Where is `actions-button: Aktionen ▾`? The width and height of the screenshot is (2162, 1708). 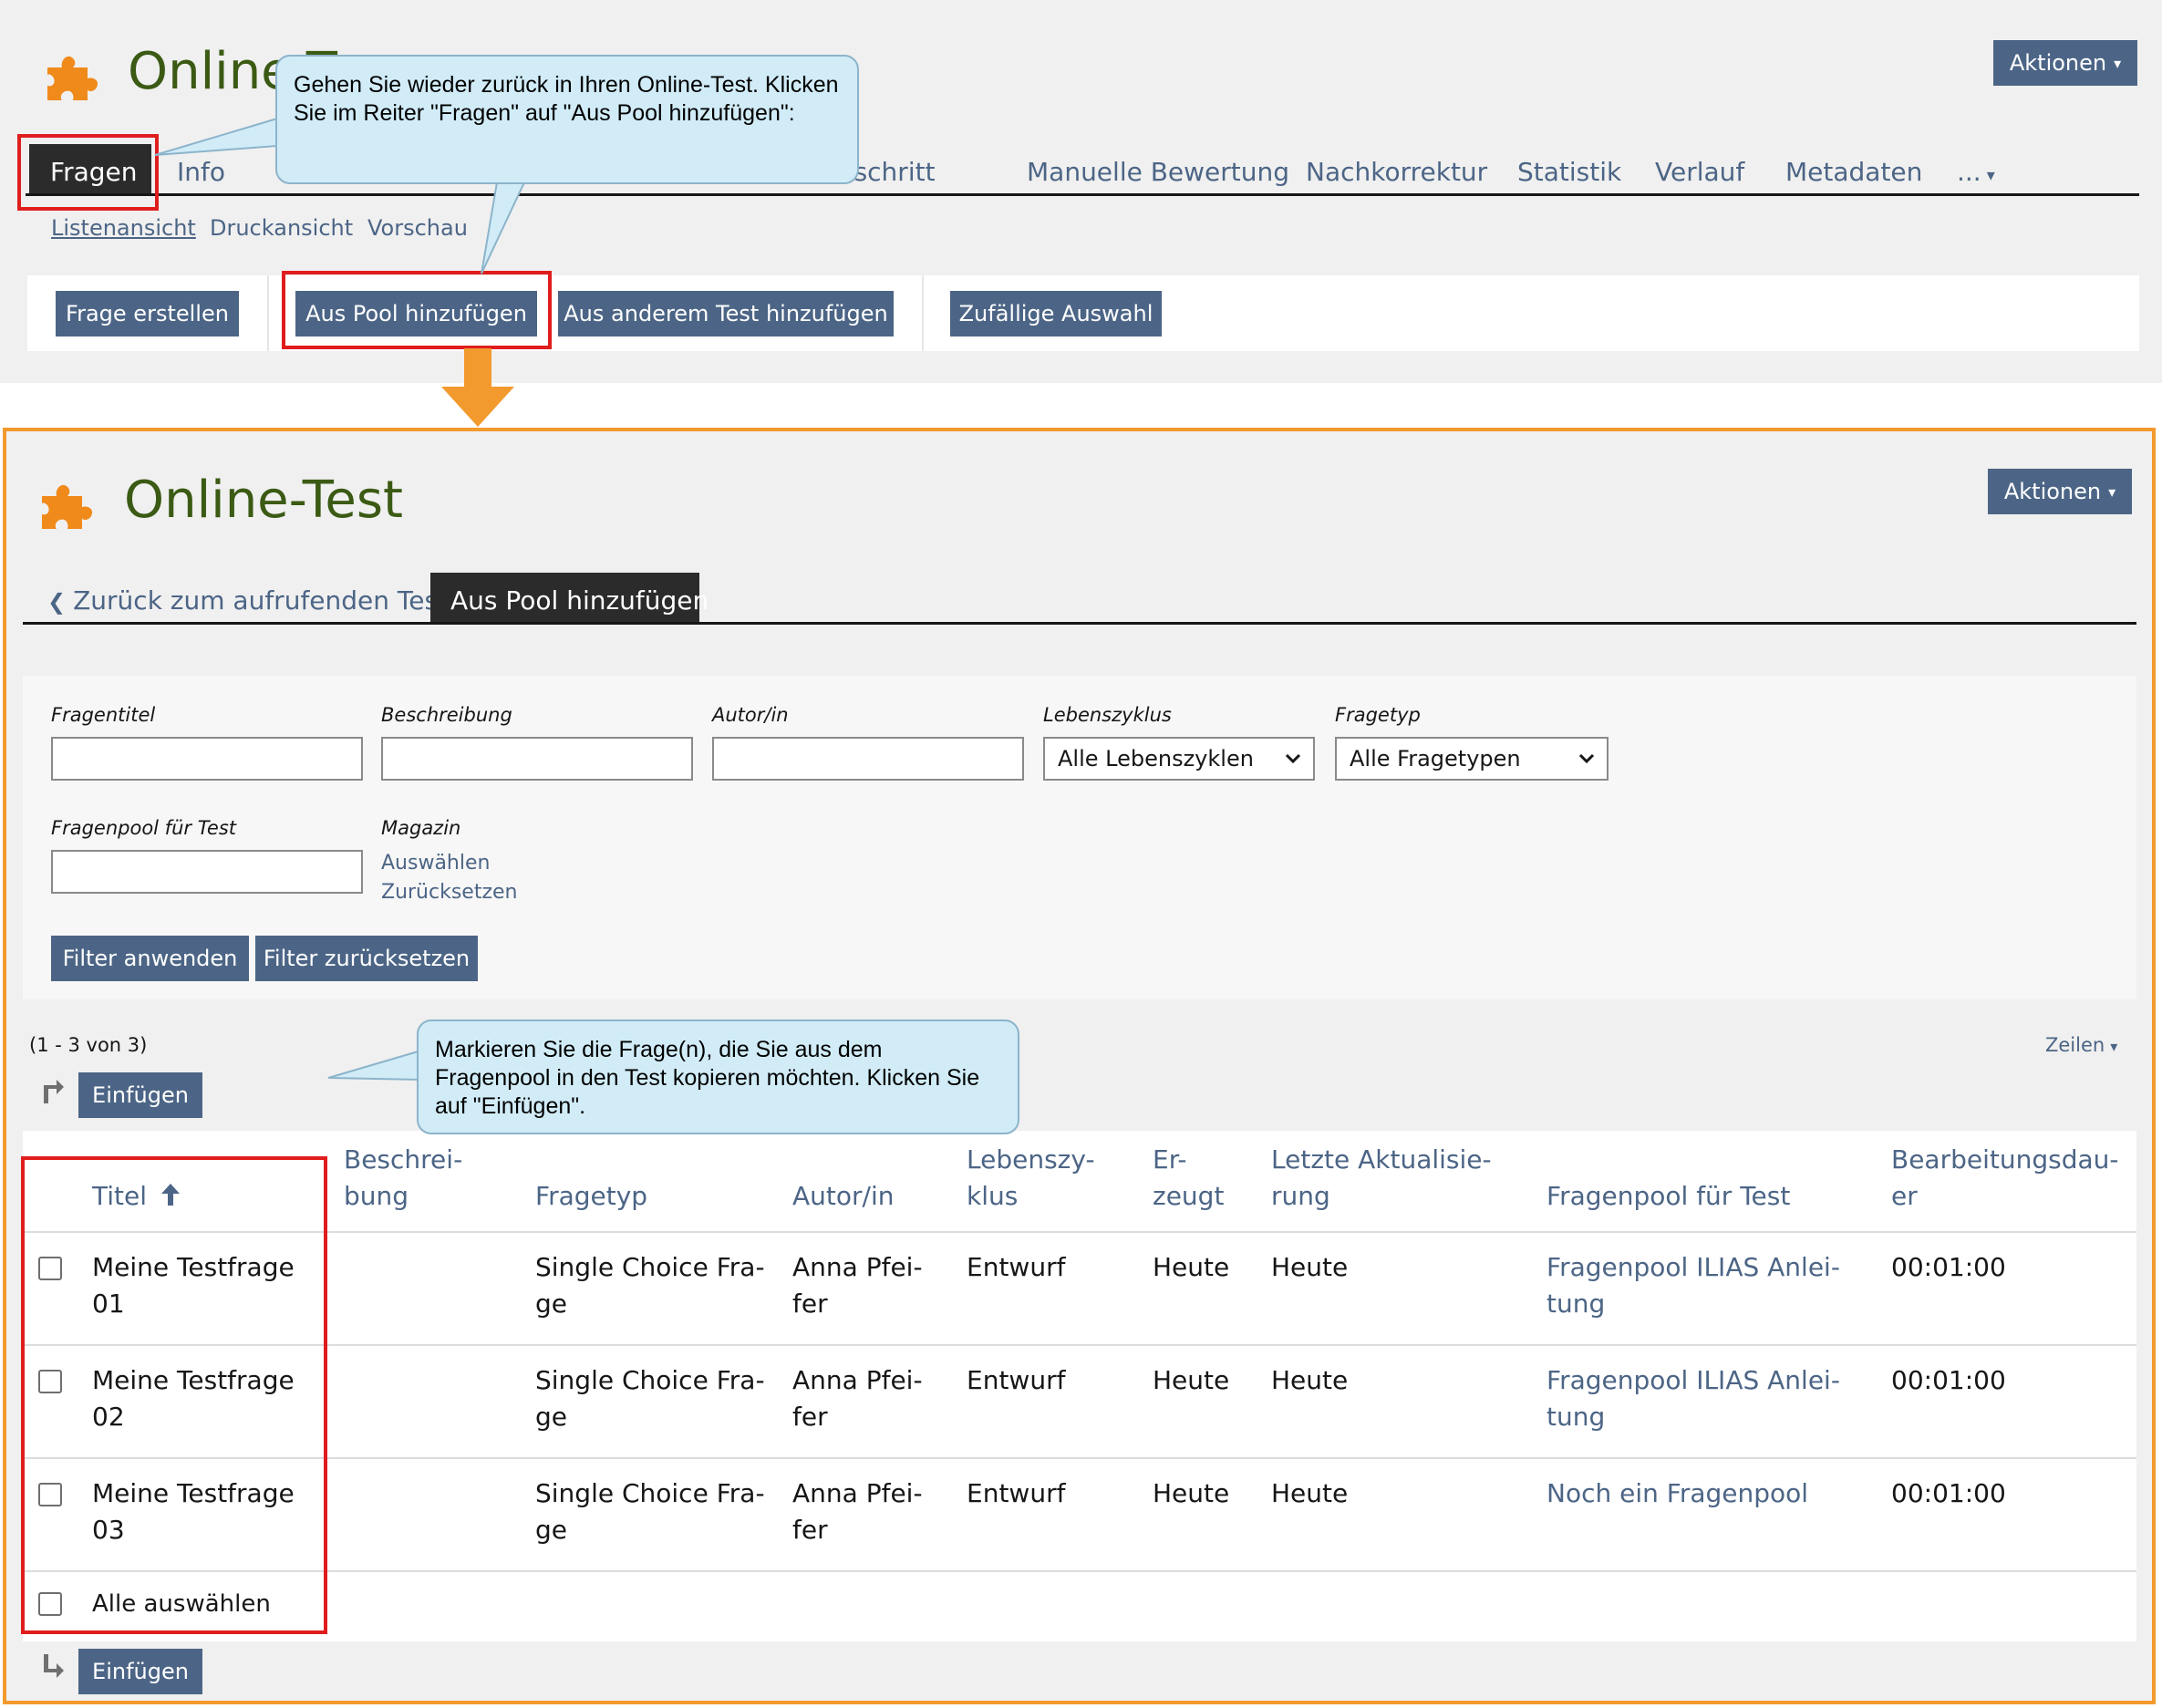 actions-button: Aktionen ▾ is located at coordinates (2060, 491).